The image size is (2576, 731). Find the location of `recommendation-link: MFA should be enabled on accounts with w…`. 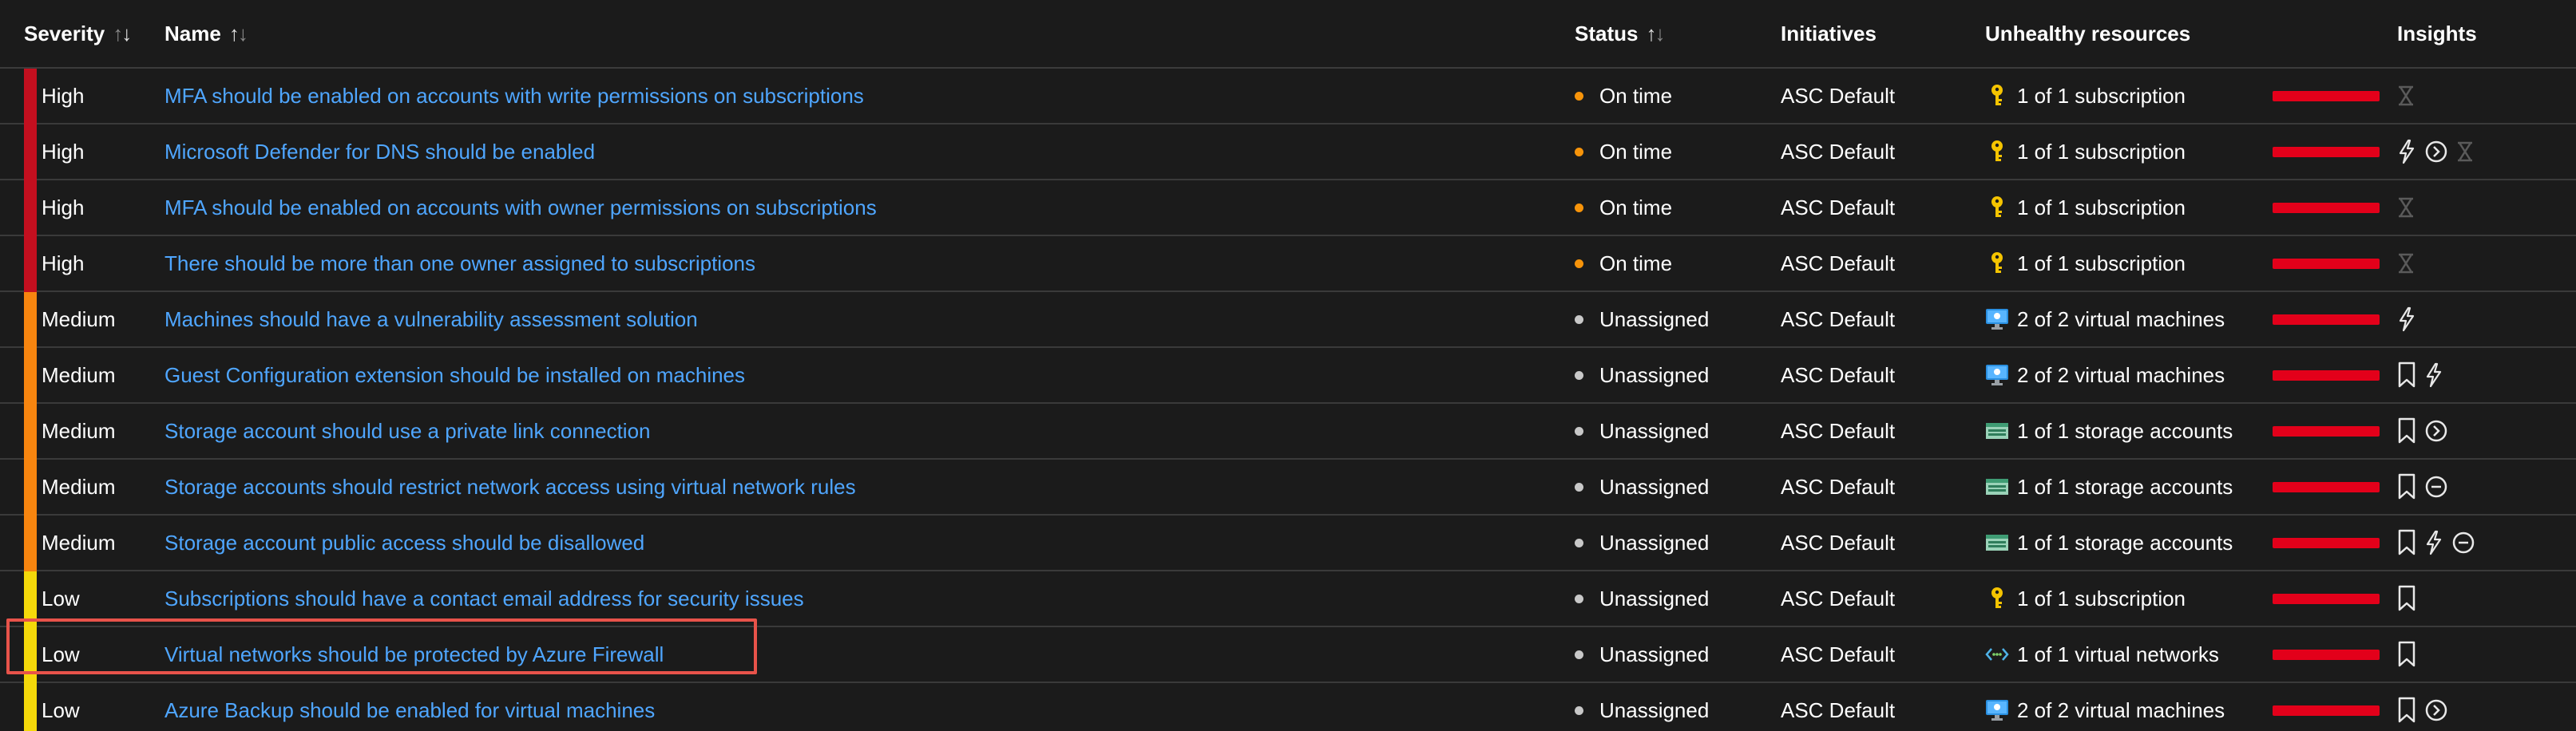

recommendation-link: MFA should be enabled on accounts with w… is located at coordinates (514, 96).